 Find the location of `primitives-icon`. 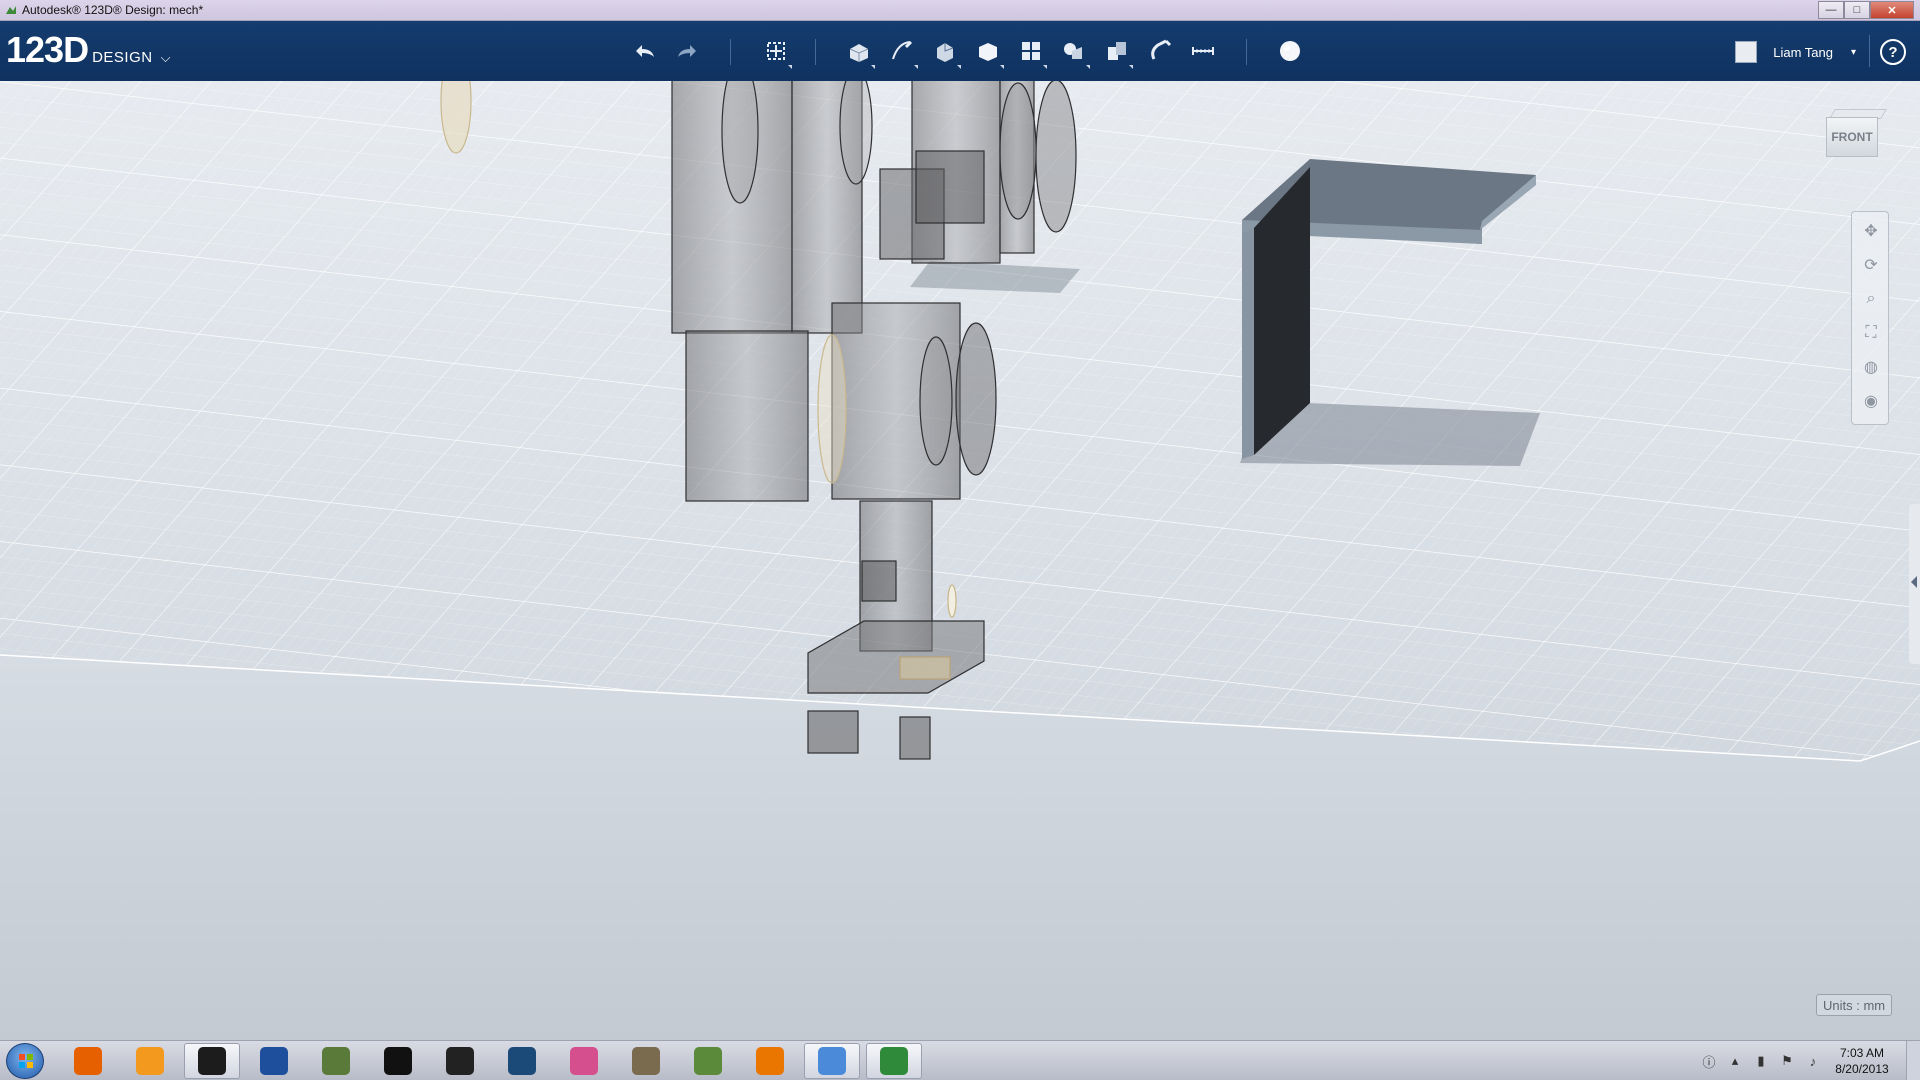

primitives-icon is located at coordinates (859, 53).